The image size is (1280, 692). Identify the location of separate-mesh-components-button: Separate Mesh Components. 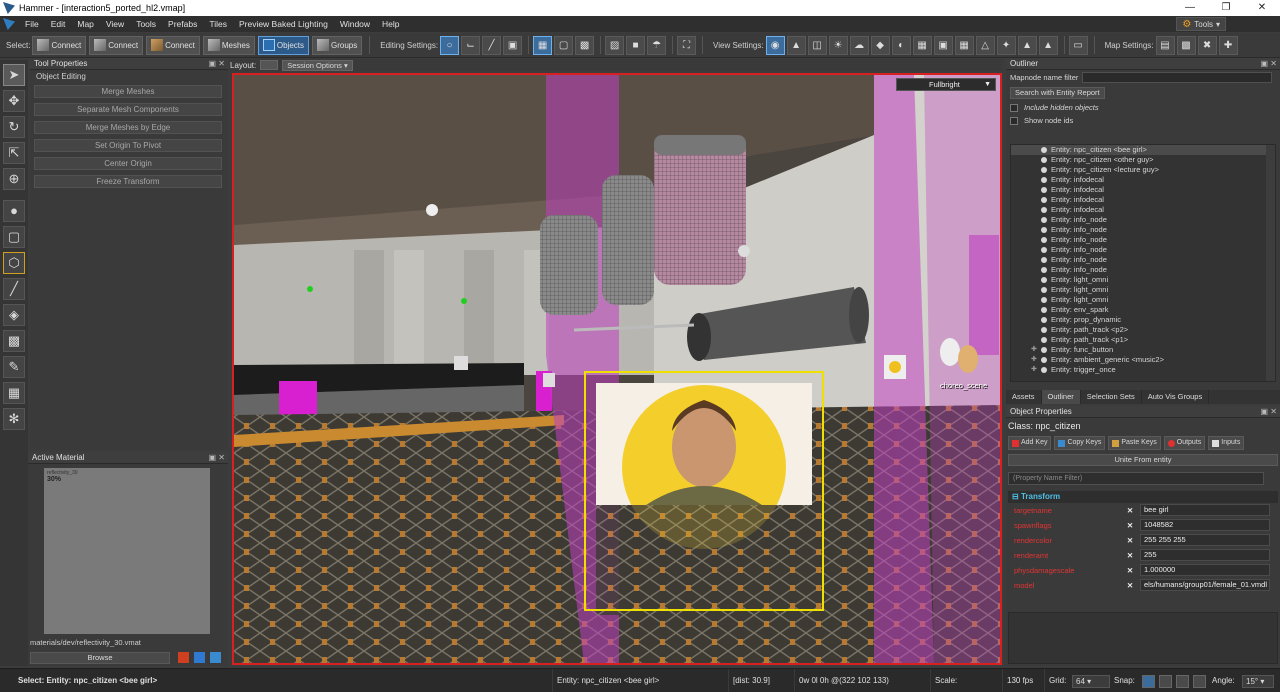
(128, 109).